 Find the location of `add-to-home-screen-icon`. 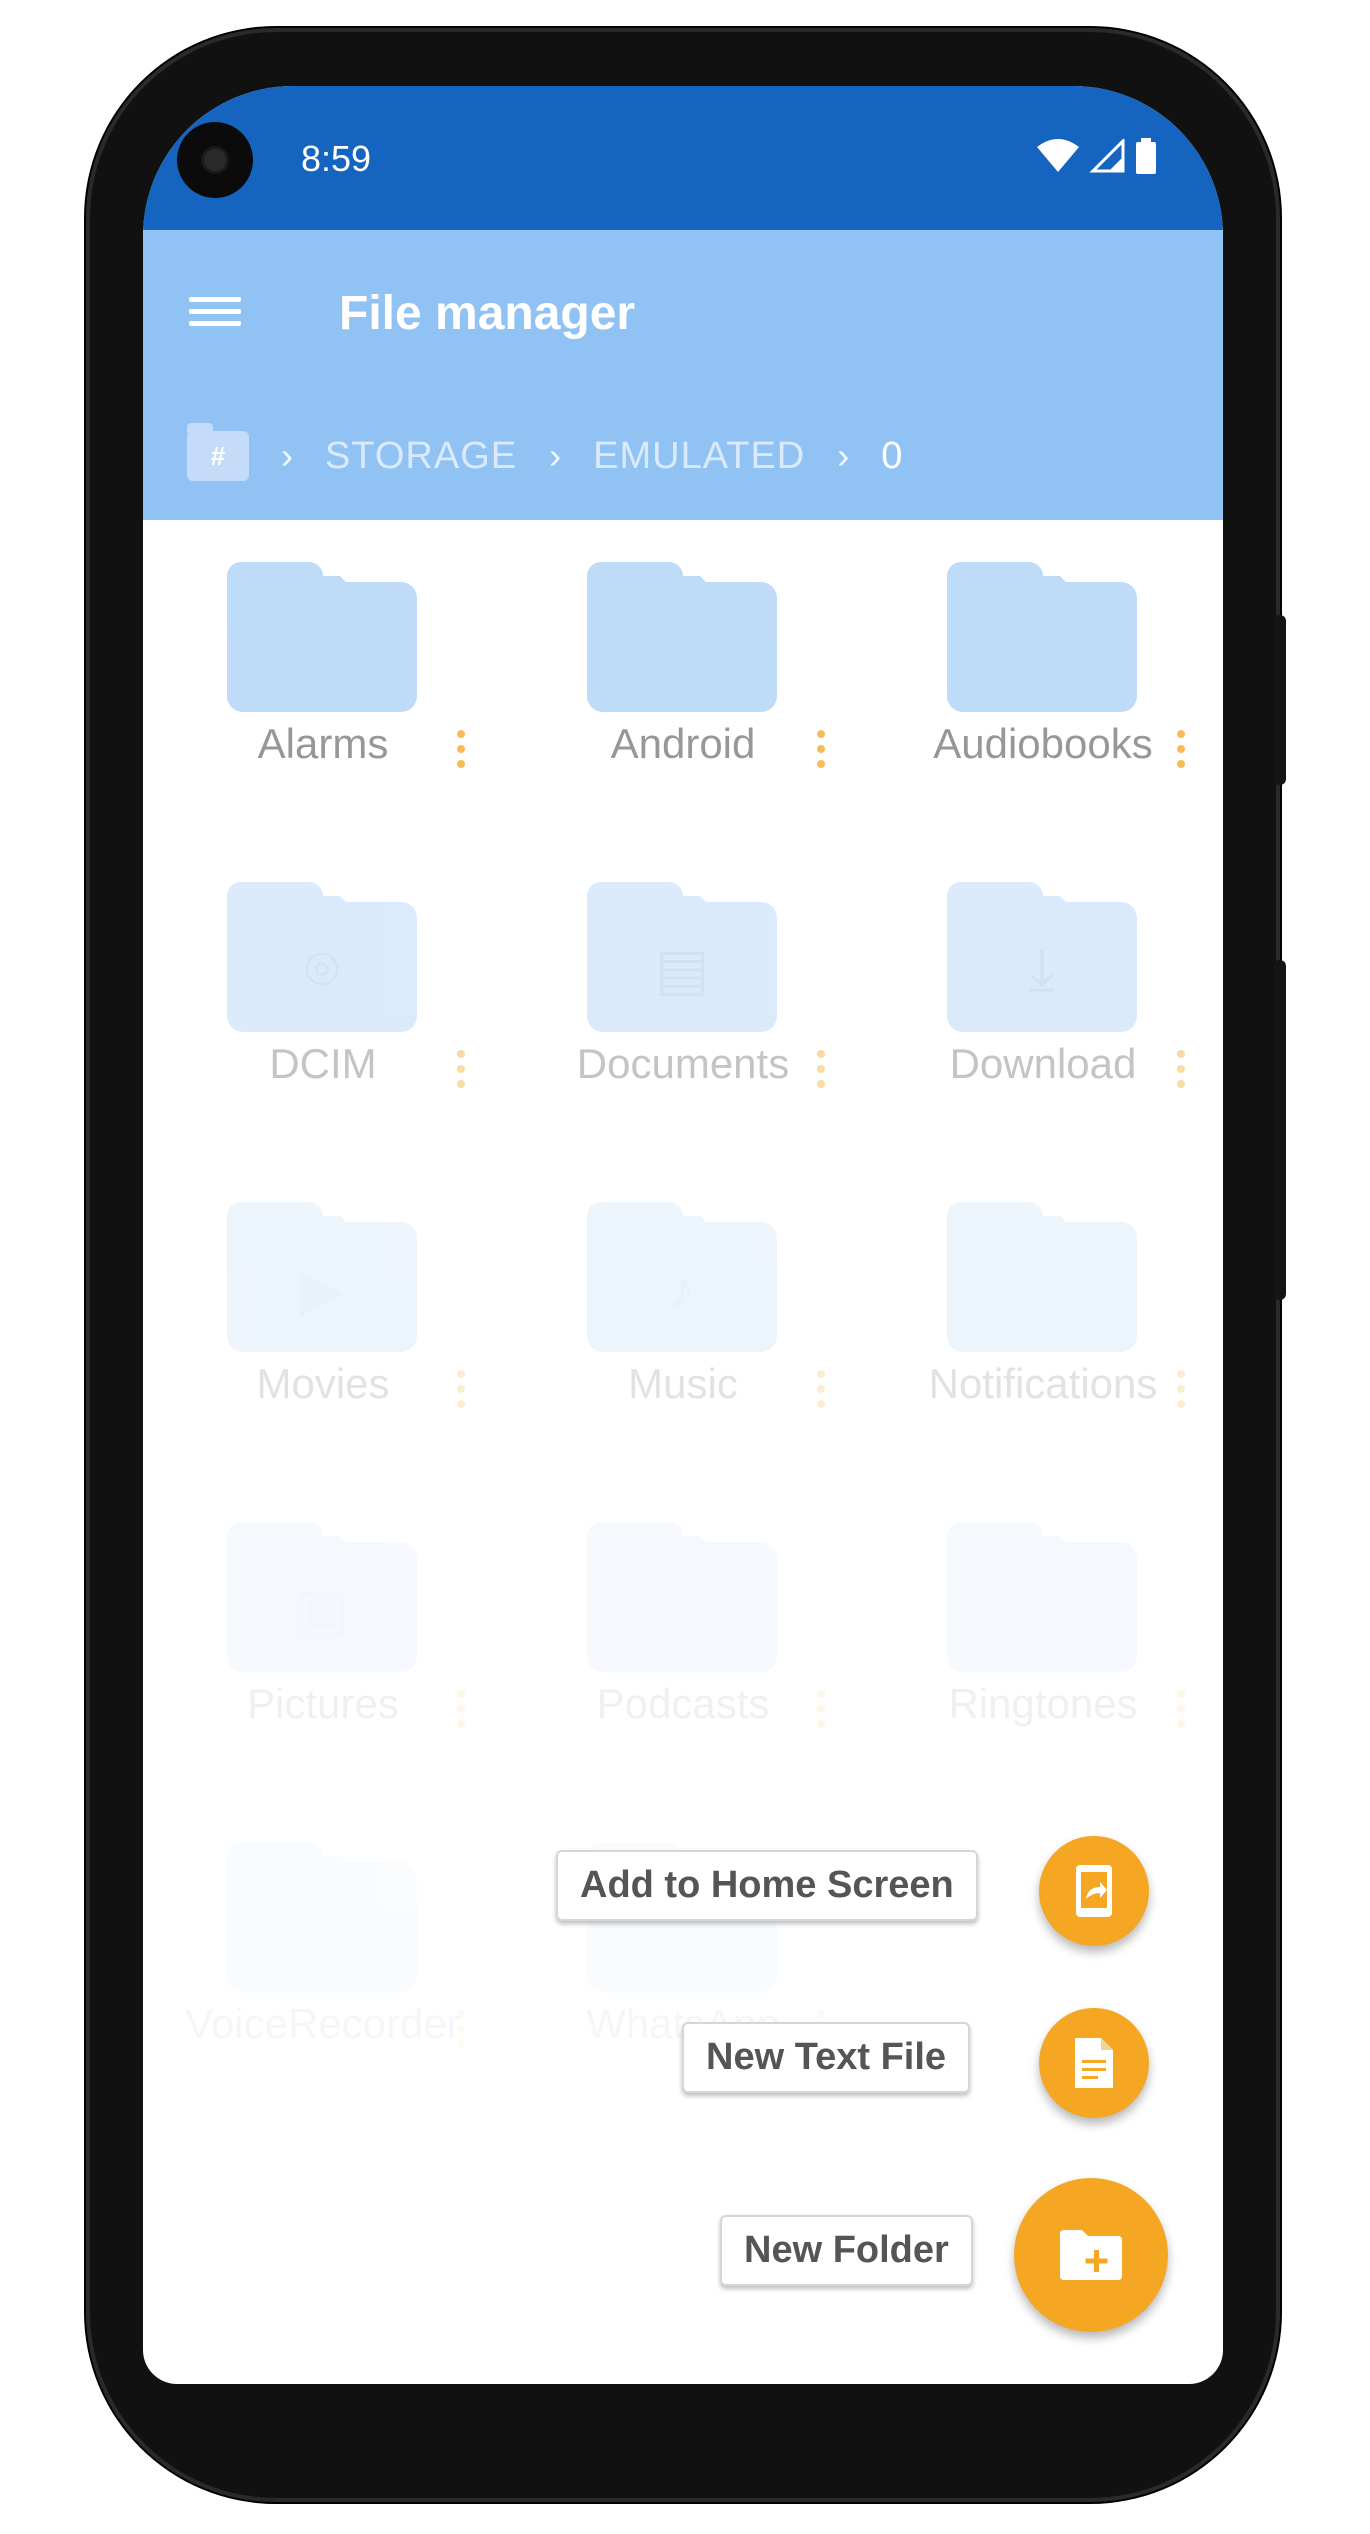

add-to-home-screen-icon is located at coordinates (1094, 1891).